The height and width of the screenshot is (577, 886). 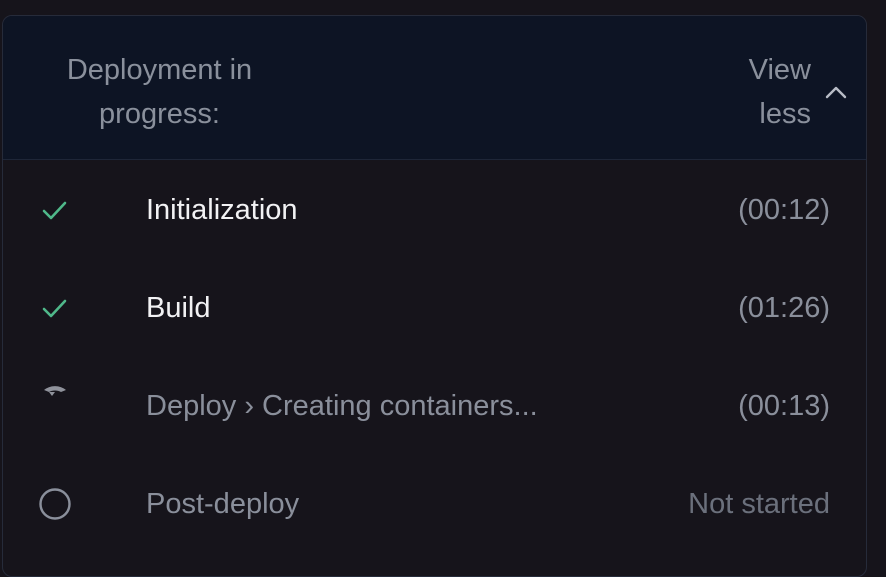 I want to click on step-label: Post-deploy, so click(x=223, y=504).